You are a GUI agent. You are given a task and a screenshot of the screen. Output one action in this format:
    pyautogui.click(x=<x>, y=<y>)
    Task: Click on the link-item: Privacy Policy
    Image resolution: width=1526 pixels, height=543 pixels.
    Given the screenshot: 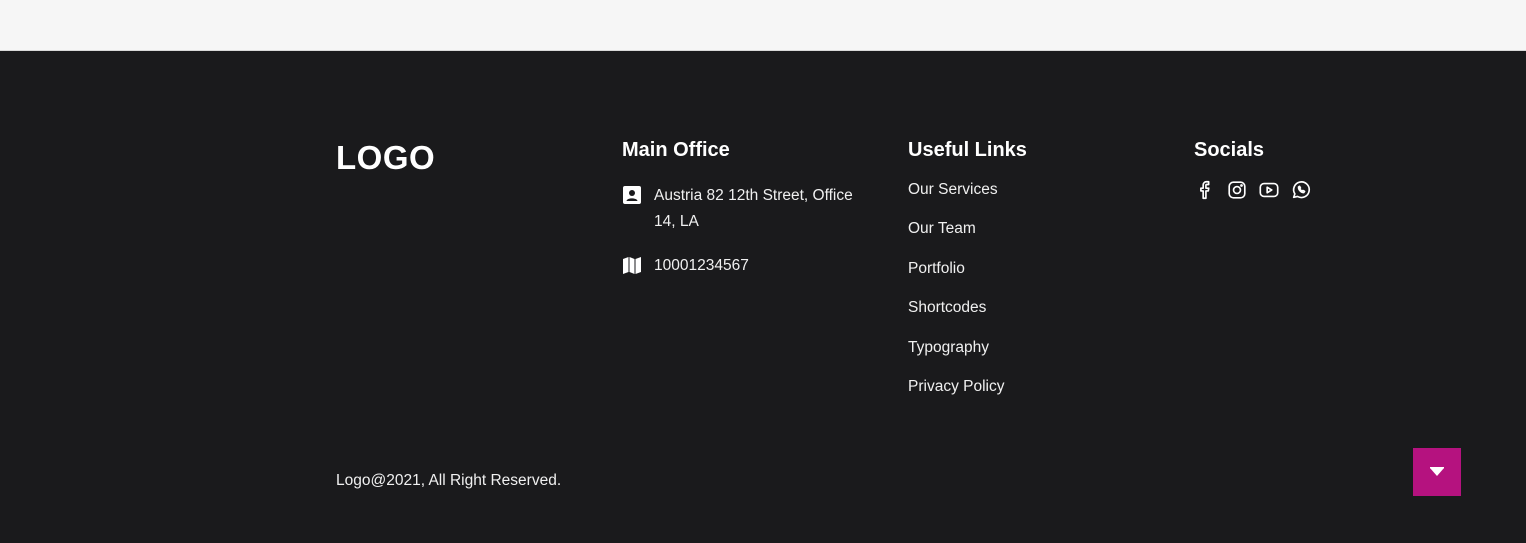 What is the action you would take?
    pyautogui.click(x=956, y=397)
    